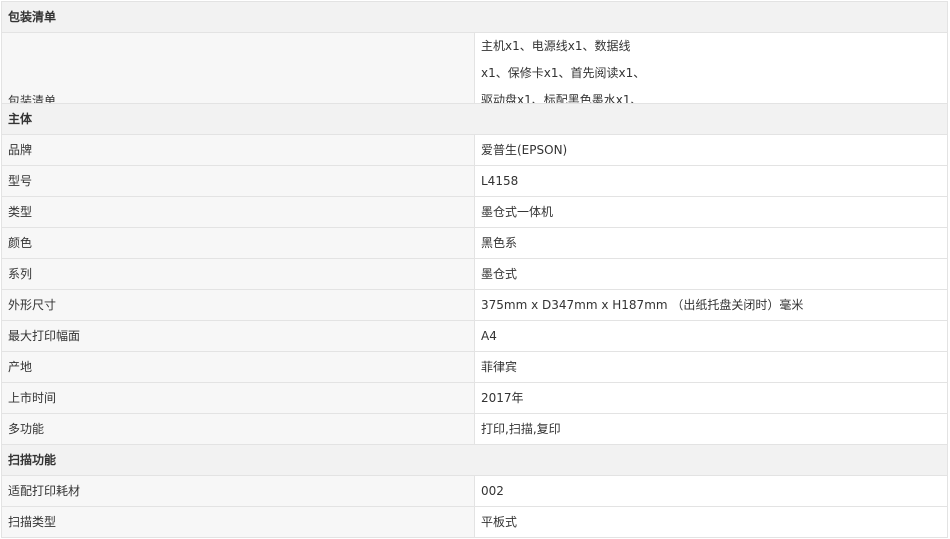 This screenshot has height=539, width=950. I want to click on row-value: A4, so click(711, 336).